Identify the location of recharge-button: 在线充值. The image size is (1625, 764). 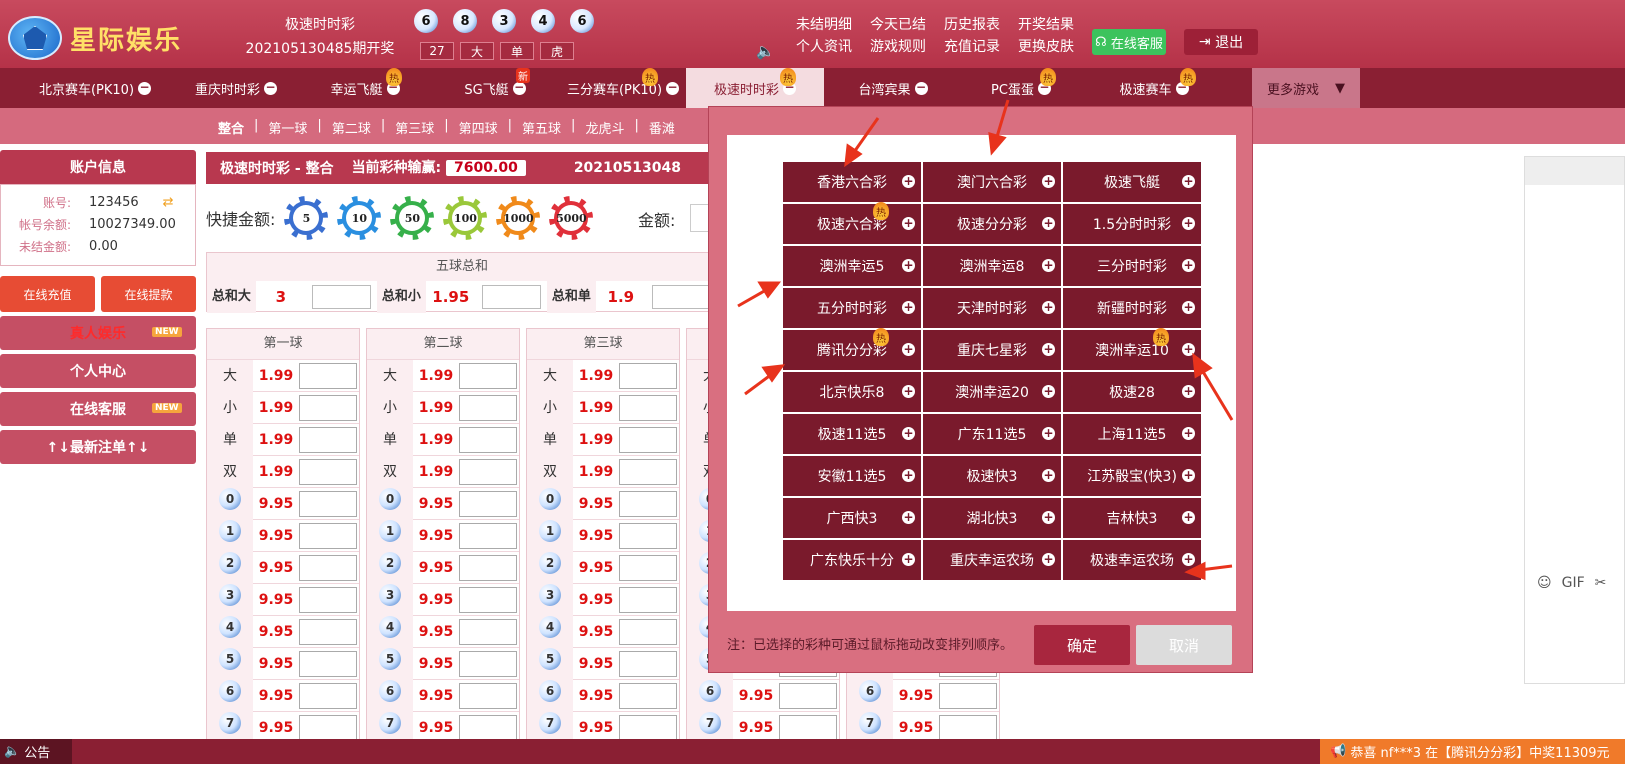
(47, 294).